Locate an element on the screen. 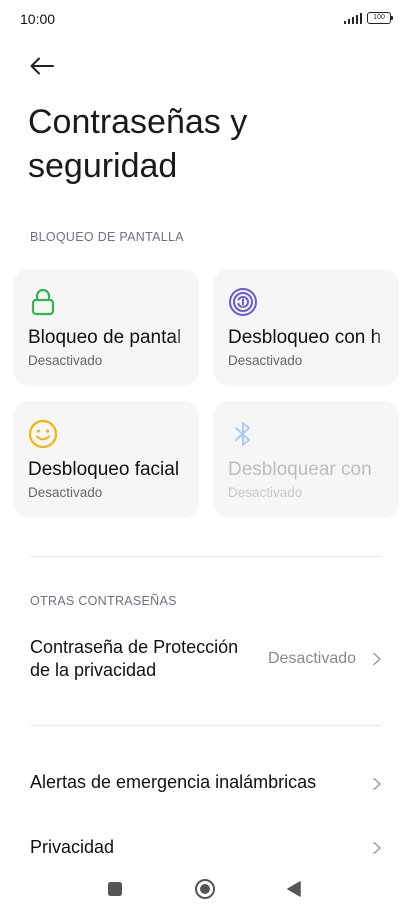 This screenshot has width=411, height=914. section-header-other-passwords: OTRAS CONTRASEÑAS is located at coordinates (103, 601).